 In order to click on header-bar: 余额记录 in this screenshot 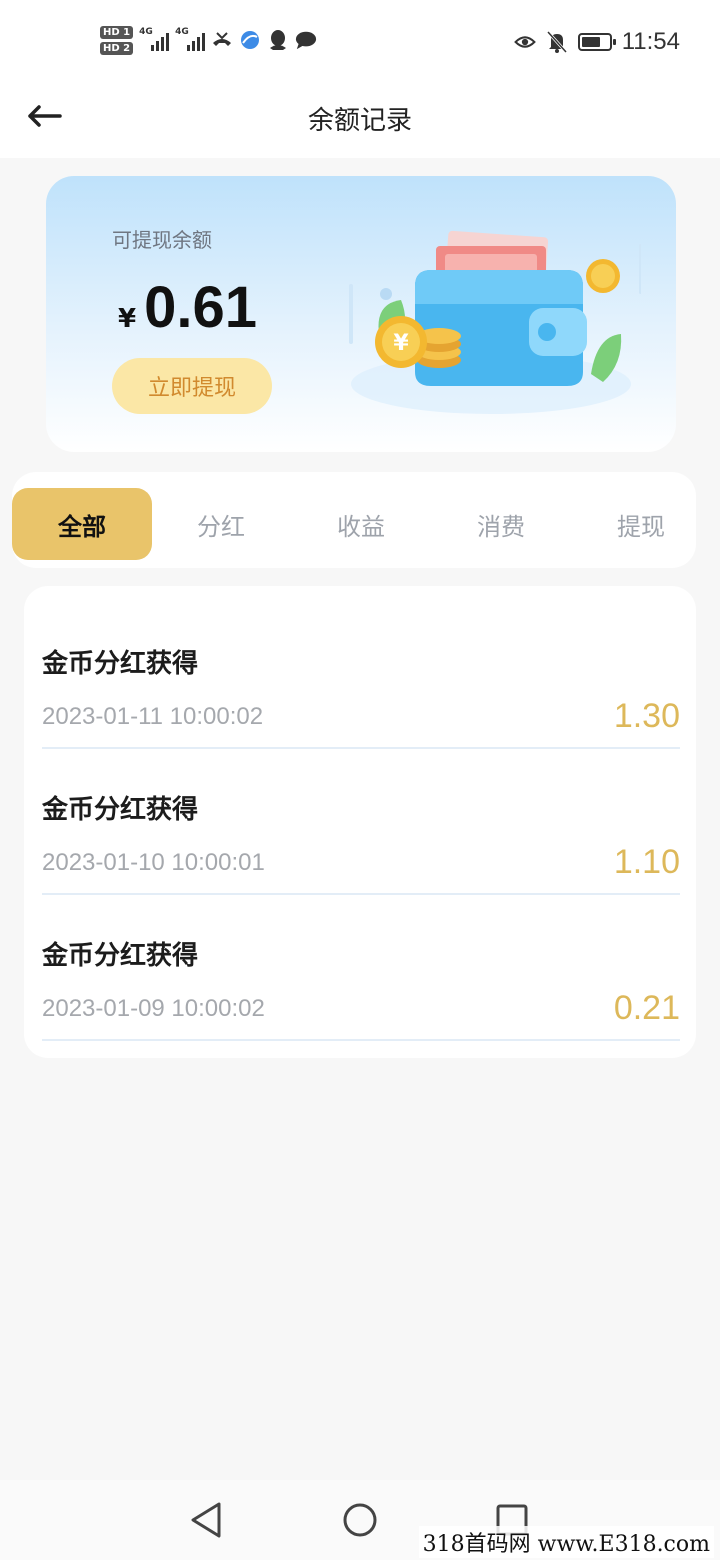, I will do `click(360, 119)`.